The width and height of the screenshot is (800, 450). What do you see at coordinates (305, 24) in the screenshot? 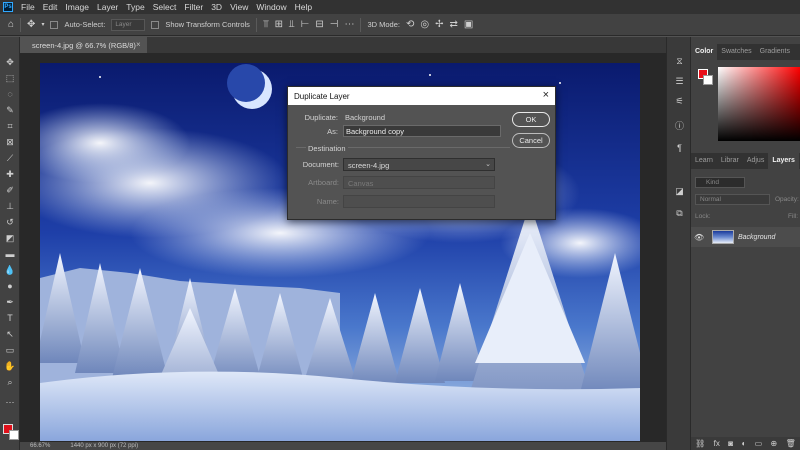
I see `align-left-icon: ⊢` at bounding box center [305, 24].